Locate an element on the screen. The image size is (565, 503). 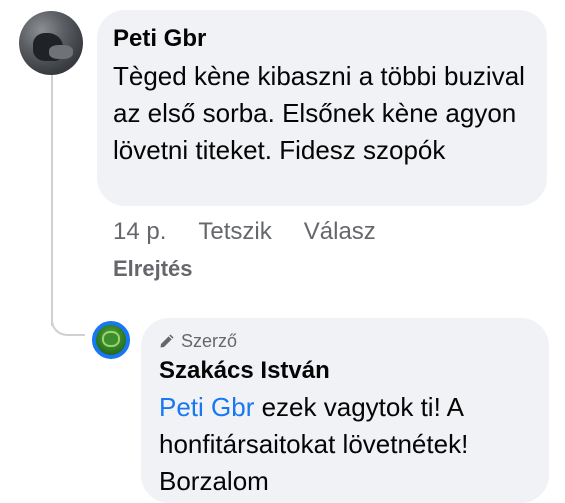
reply-avatar-detail is located at coordinates (111, 339).